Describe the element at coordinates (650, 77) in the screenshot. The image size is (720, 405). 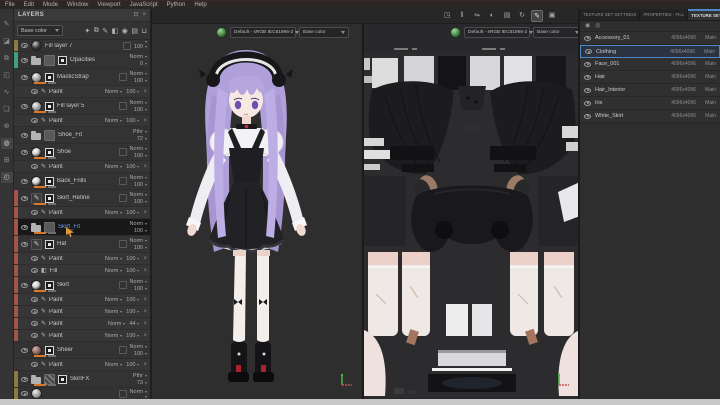
I see `texture-set-row: Hair 4096x4096 Main` at that location.